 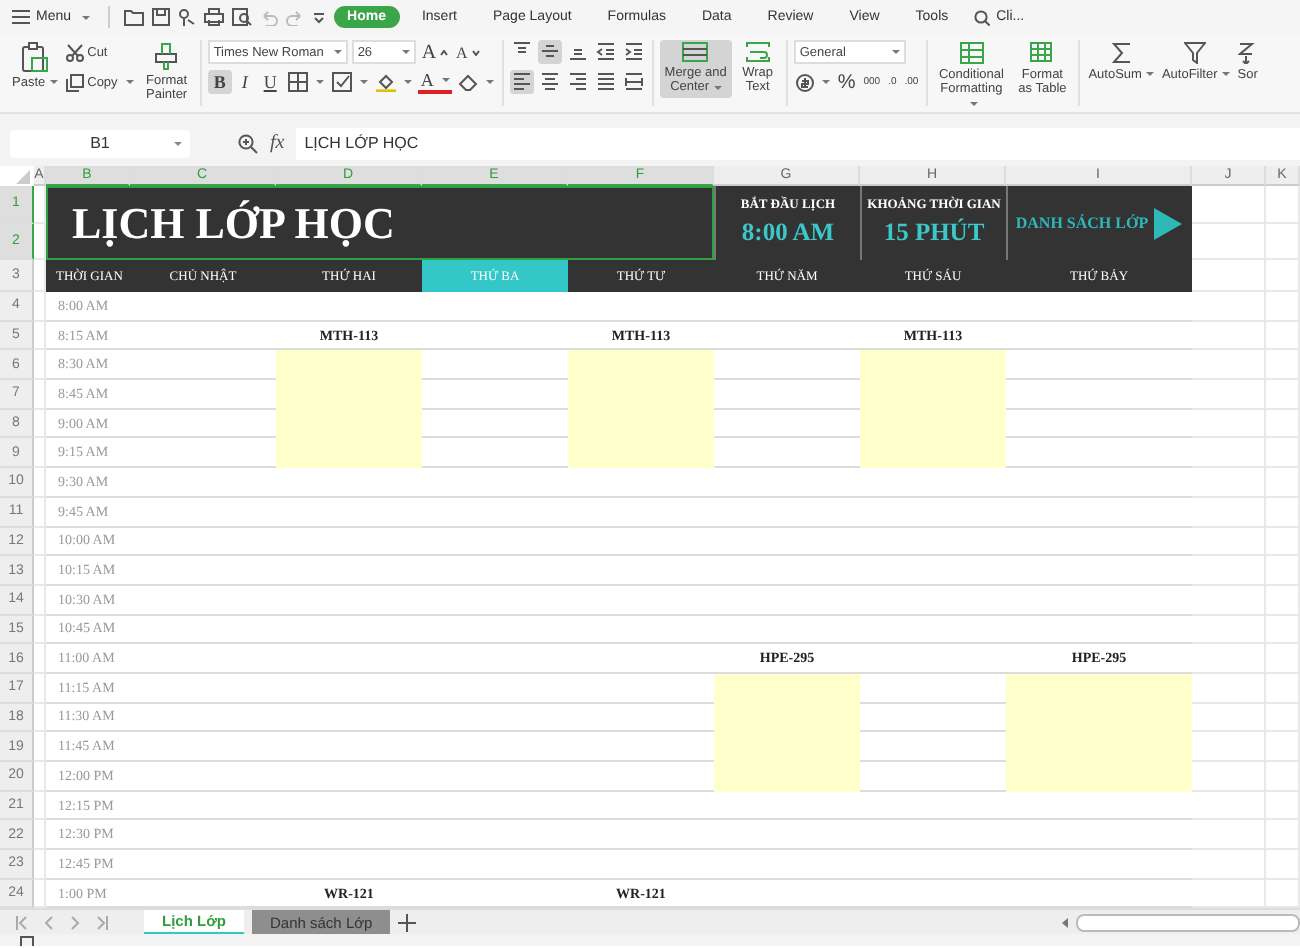 I want to click on merge-cells-icon, so click(x=695, y=52).